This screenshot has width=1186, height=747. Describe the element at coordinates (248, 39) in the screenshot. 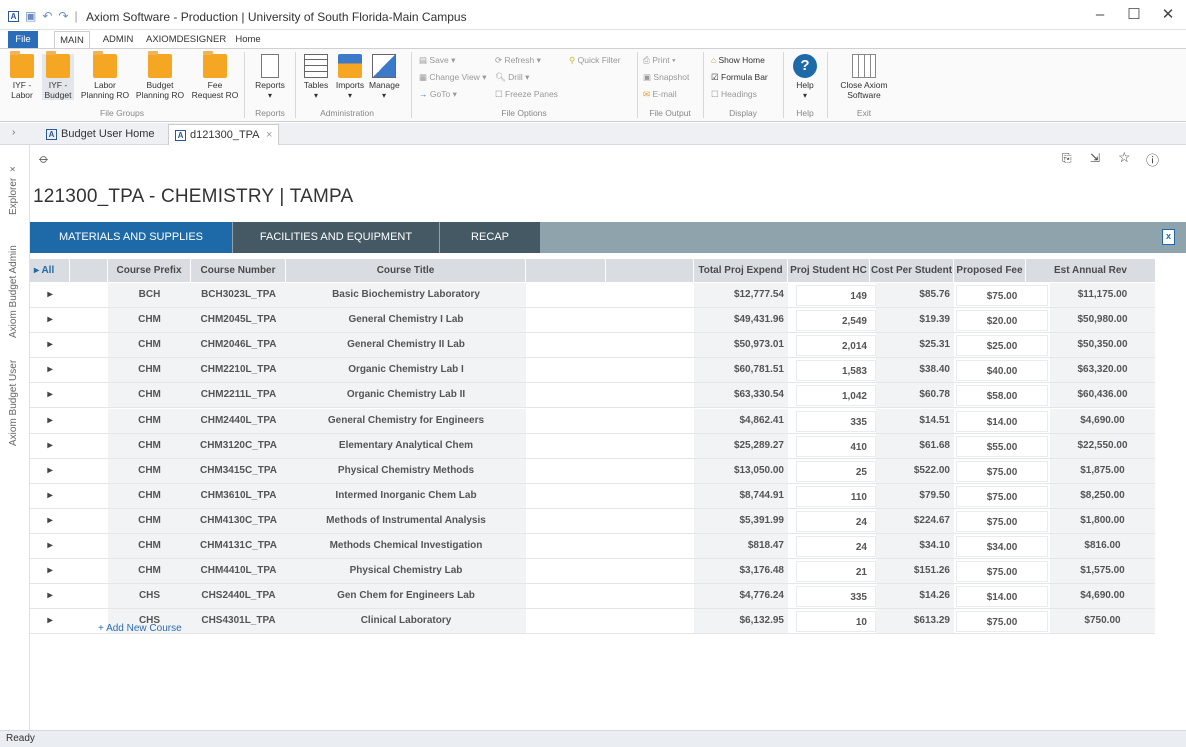

I see `ribbon-tab-home: Home` at that location.